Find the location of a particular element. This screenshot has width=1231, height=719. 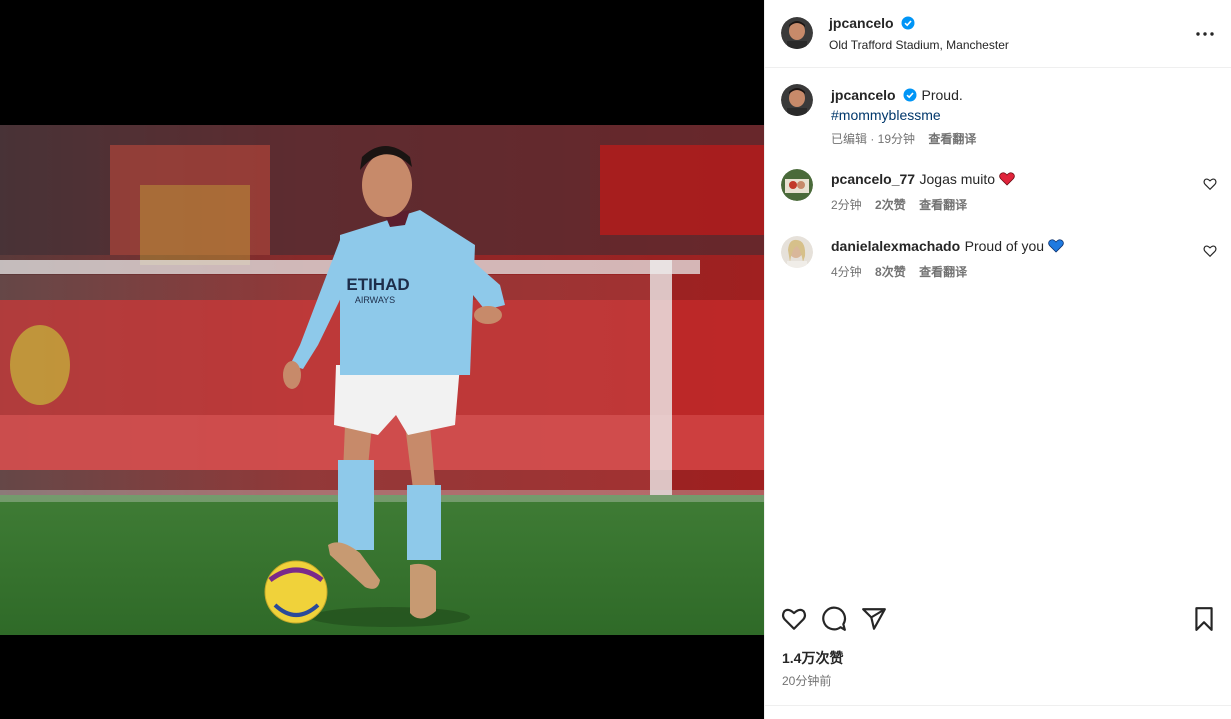

more-options-button is located at coordinates (1205, 34).